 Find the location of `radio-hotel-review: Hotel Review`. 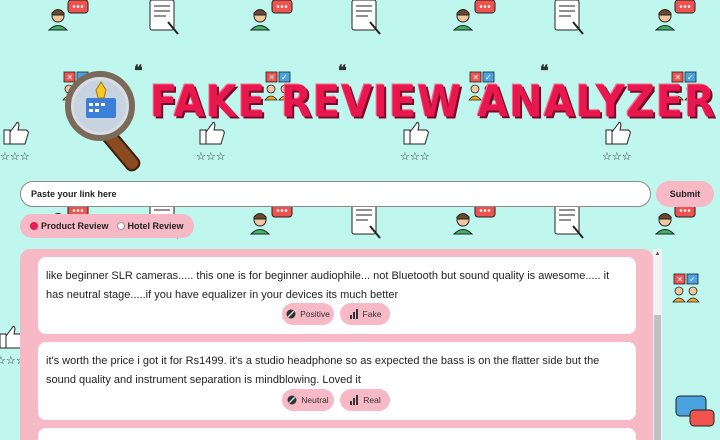

radio-hotel-review: Hotel Review is located at coordinates (150, 226).